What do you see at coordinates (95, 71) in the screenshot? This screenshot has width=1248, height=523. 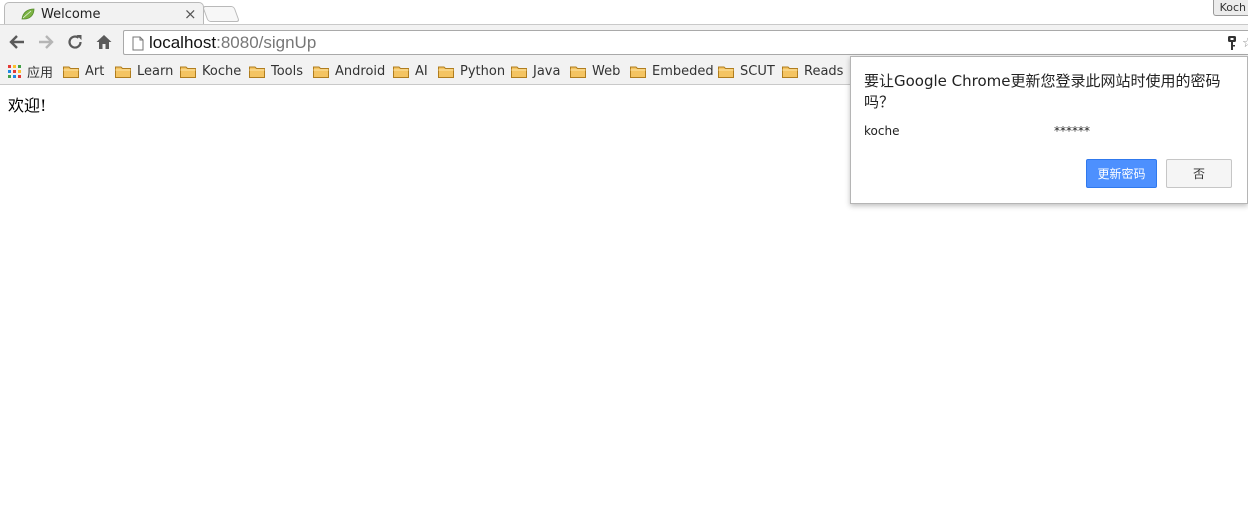 I see `bookmark-label: Art` at bounding box center [95, 71].